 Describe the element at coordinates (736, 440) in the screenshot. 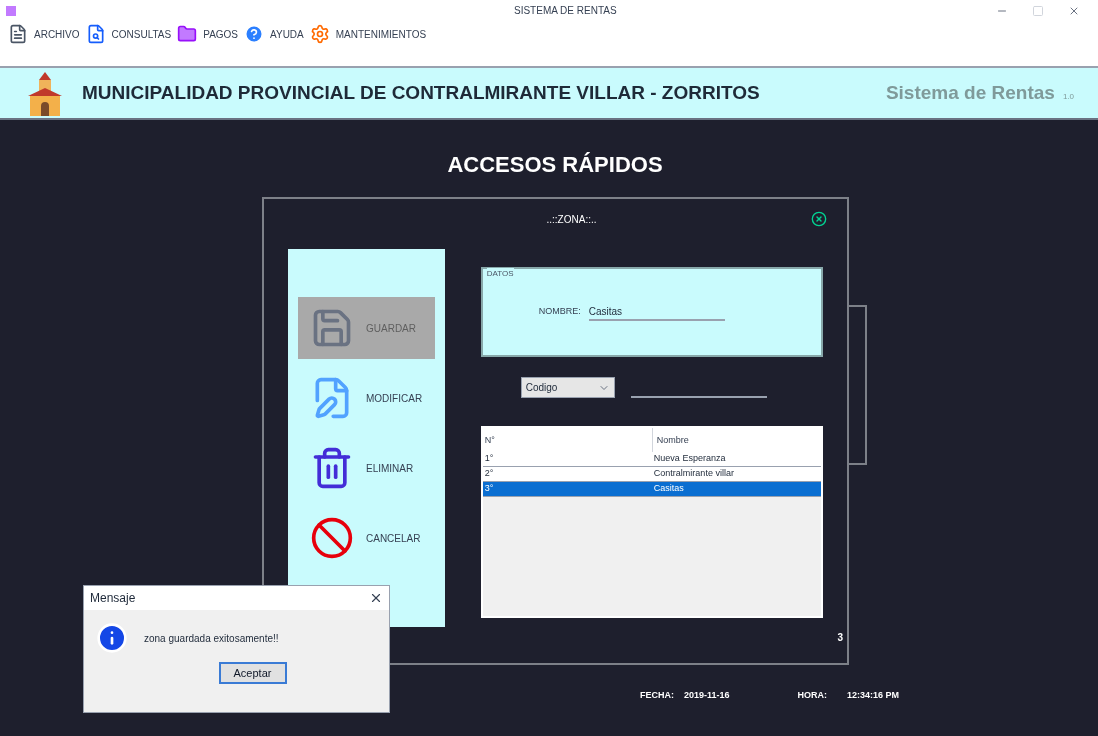

I see `column-header: Nombre` at that location.